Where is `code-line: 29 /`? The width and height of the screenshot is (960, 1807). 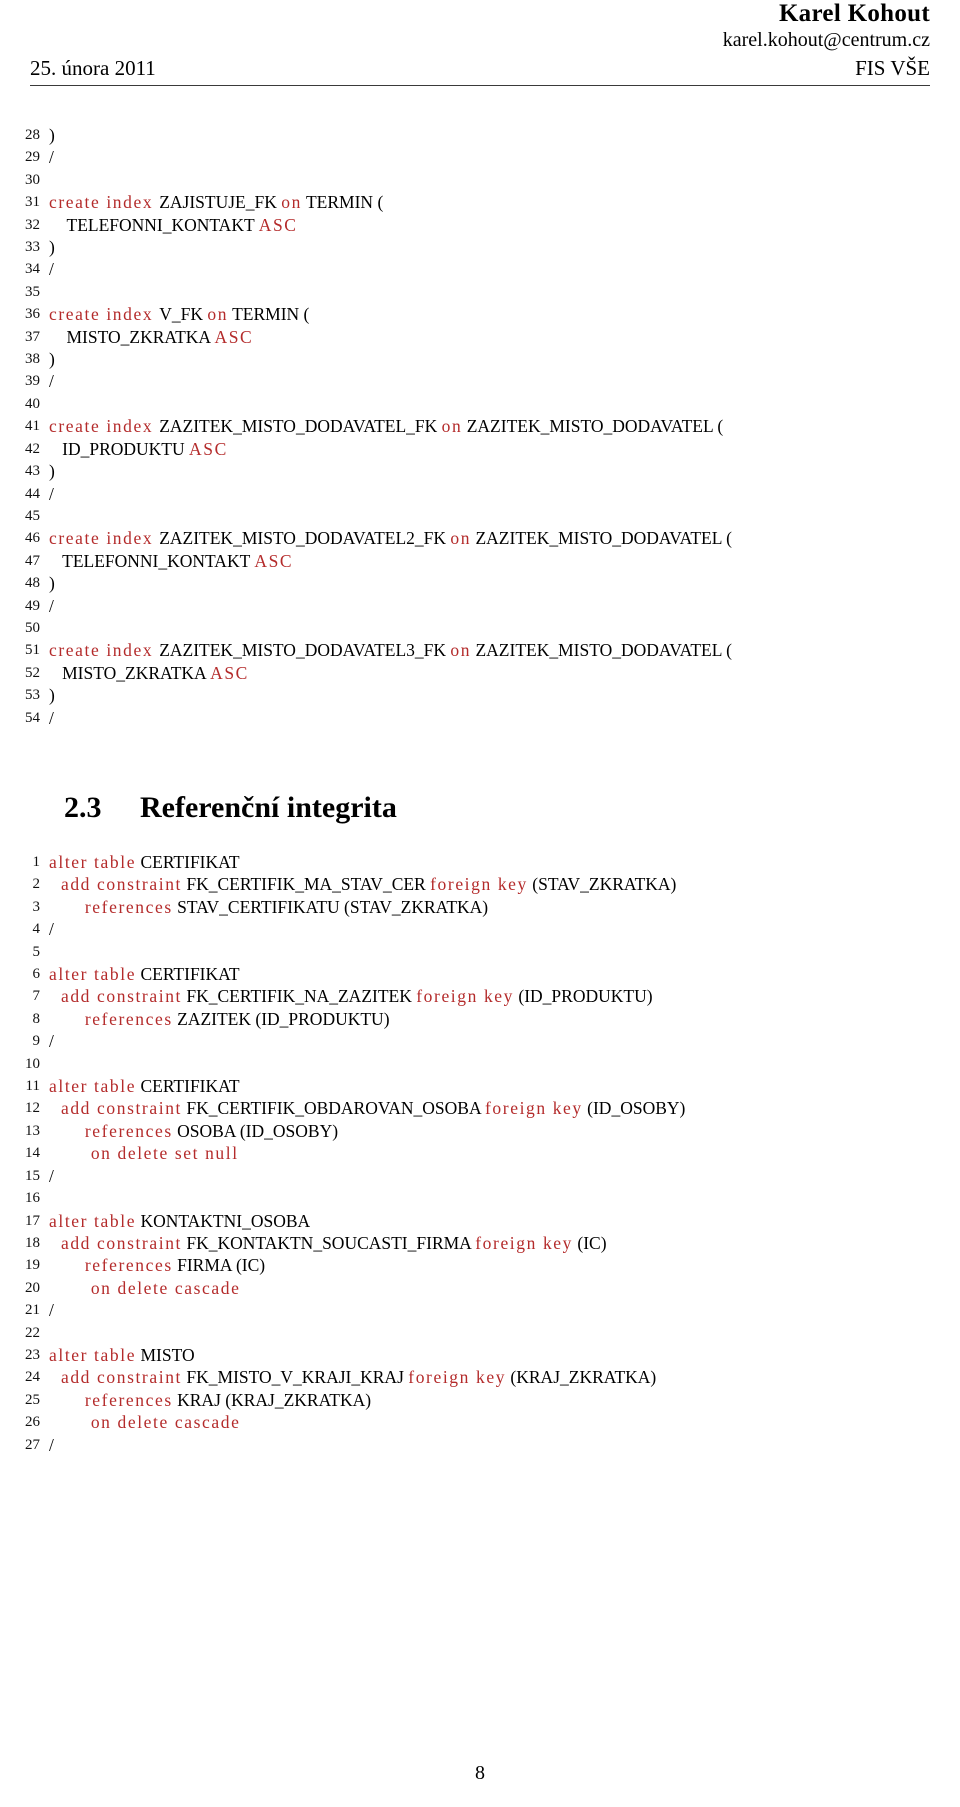 code-line: 29 / is located at coordinates (480, 157).